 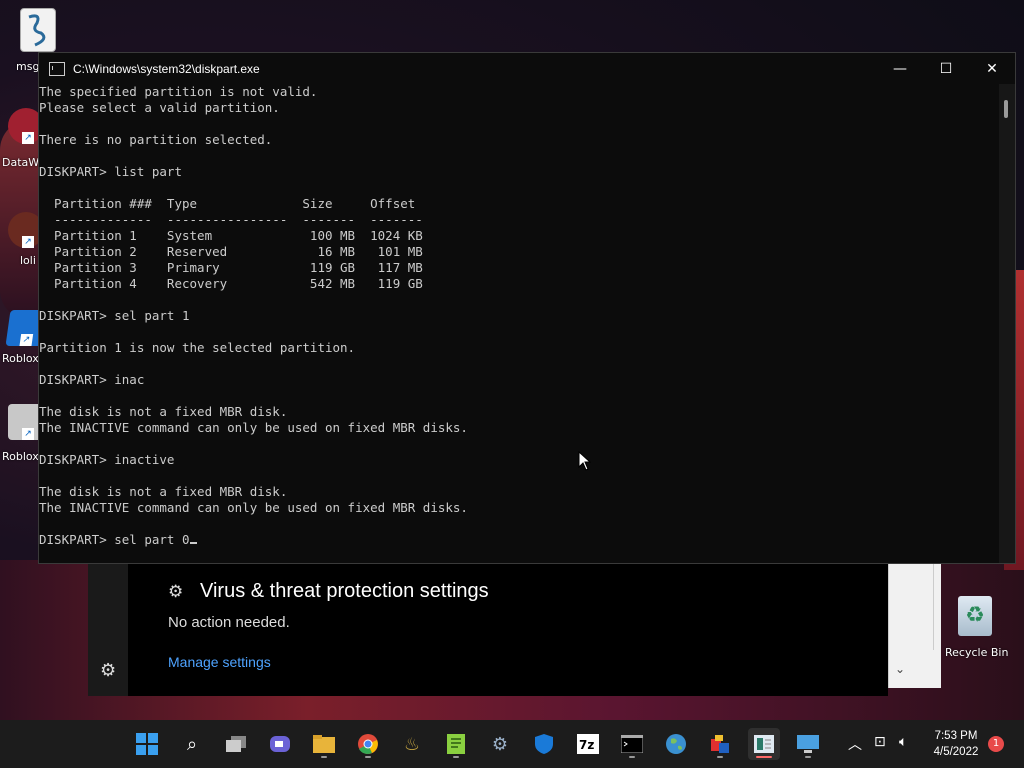 What do you see at coordinates (229, 622) in the screenshot?
I see `notification-status: No action needed.` at bounding box center [229, 622].